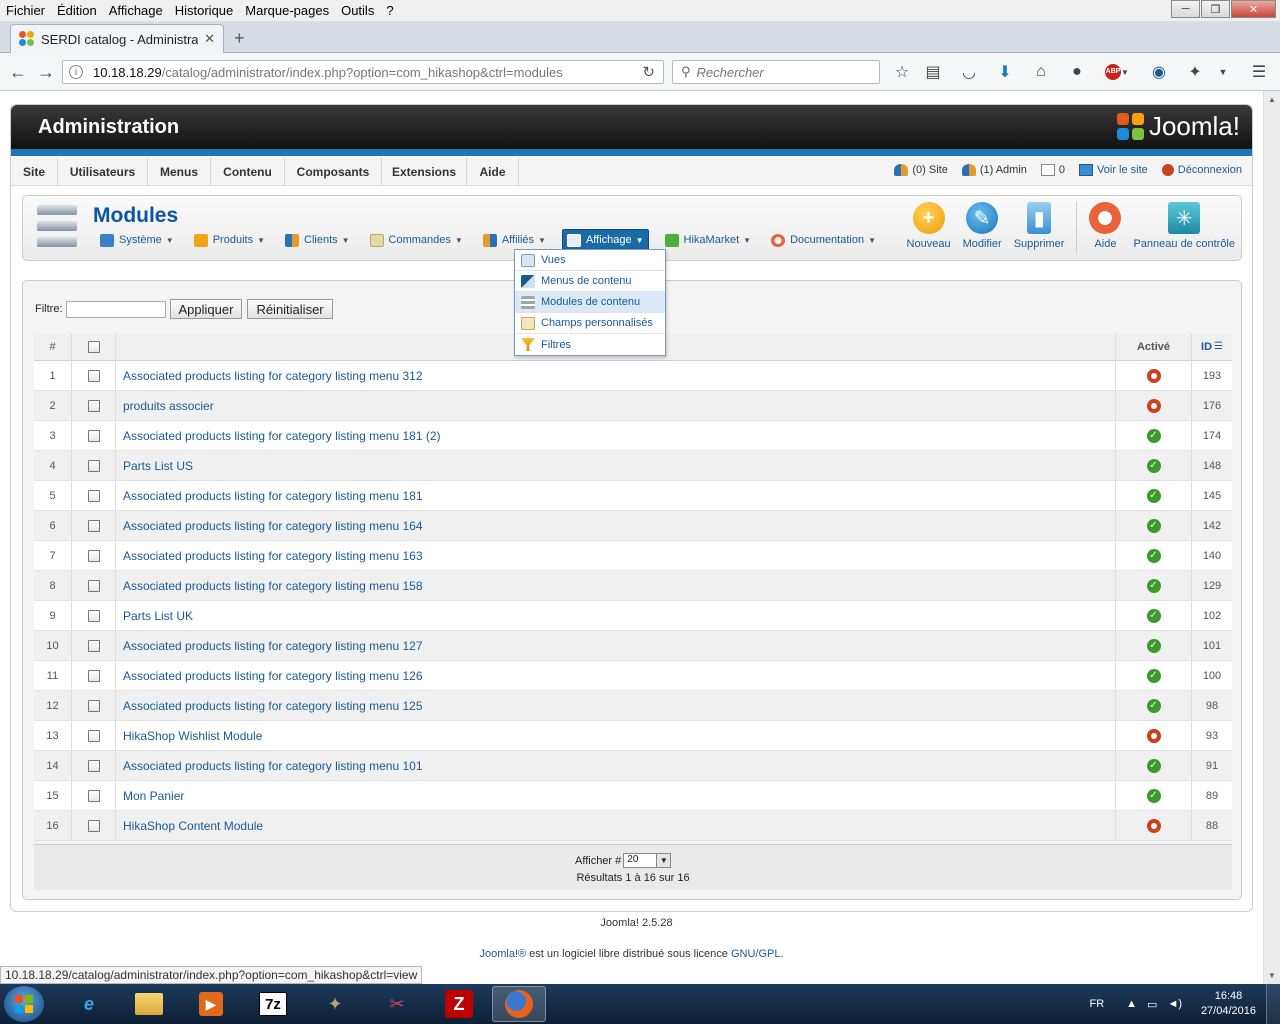 Image resolution: width=1280 pixels, height=1024 pixels. Describe the element at coordinates (290, 309) in the screenshot. I see `reset-button: Réinitialiser` at that location.